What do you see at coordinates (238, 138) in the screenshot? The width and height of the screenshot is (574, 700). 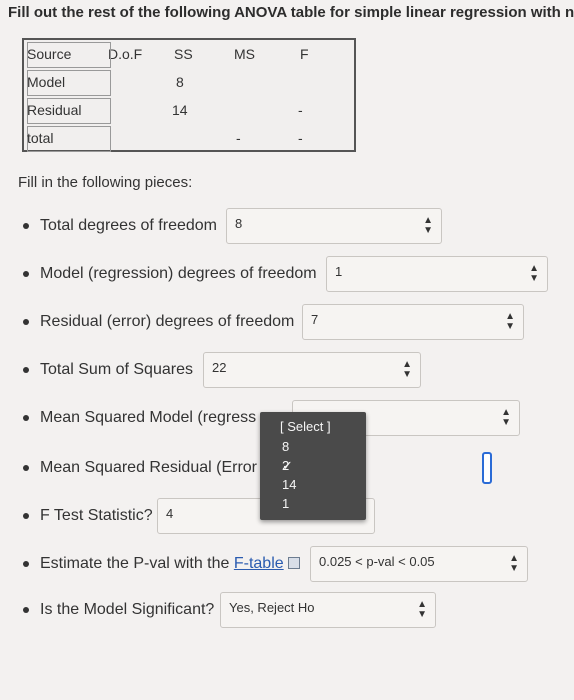 I see `row-total-ms: -` at bounding box center [238, 138].